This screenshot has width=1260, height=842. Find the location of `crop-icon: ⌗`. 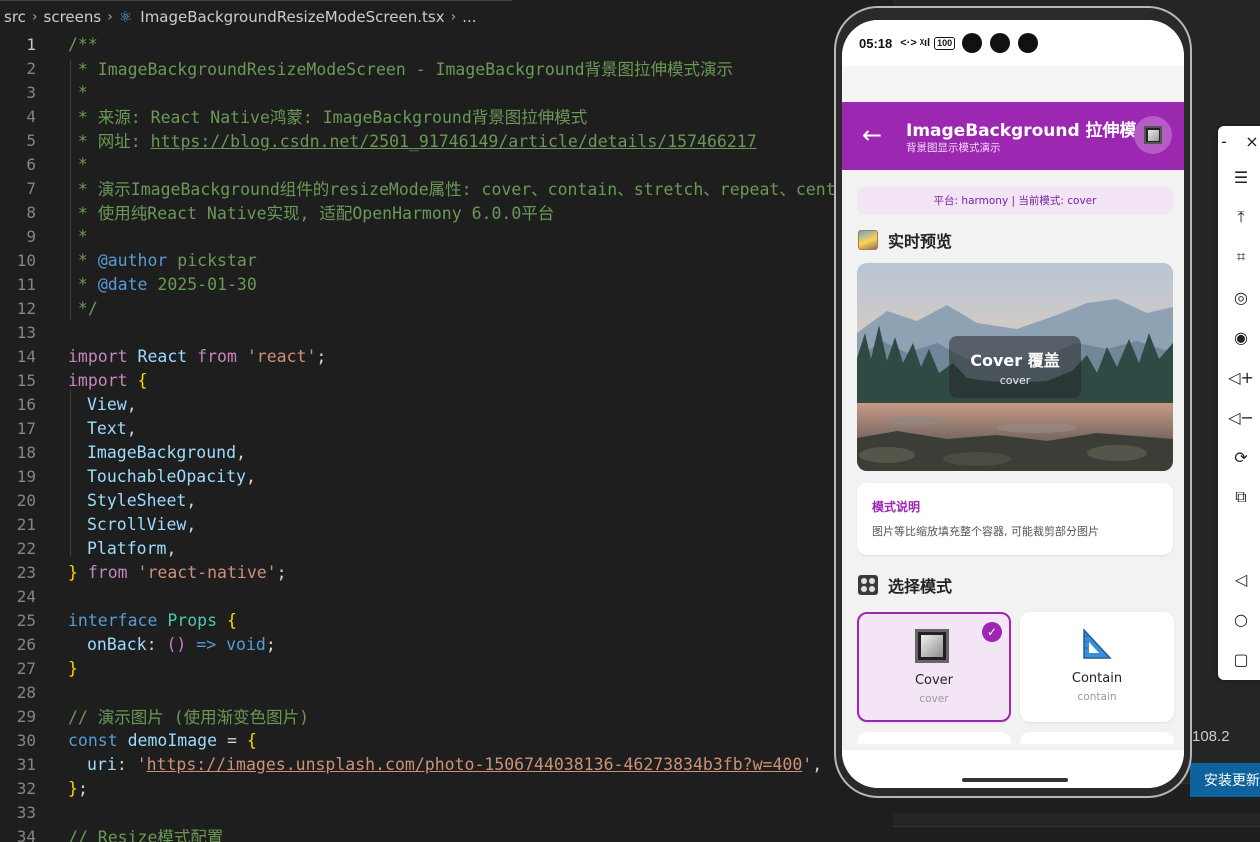

crop-icon: ⌗ is located at coordinates (1239, 257).